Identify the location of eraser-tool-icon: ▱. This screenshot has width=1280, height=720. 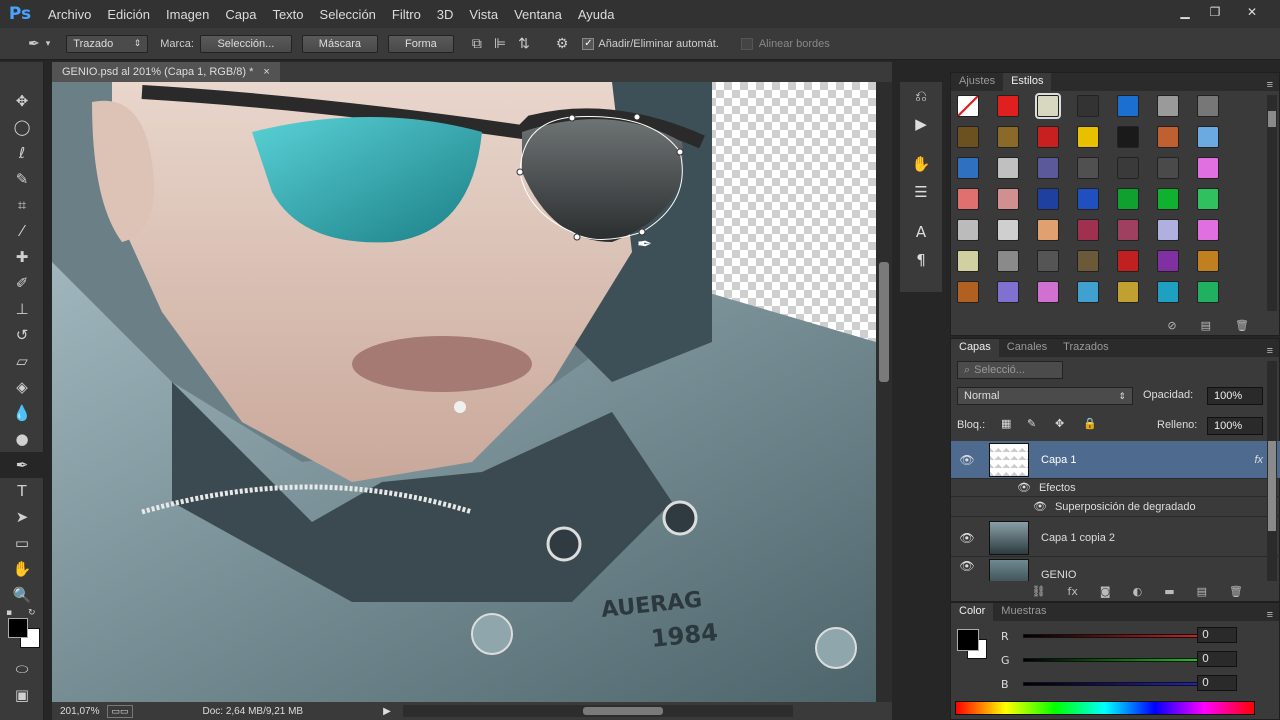
(22, 361).